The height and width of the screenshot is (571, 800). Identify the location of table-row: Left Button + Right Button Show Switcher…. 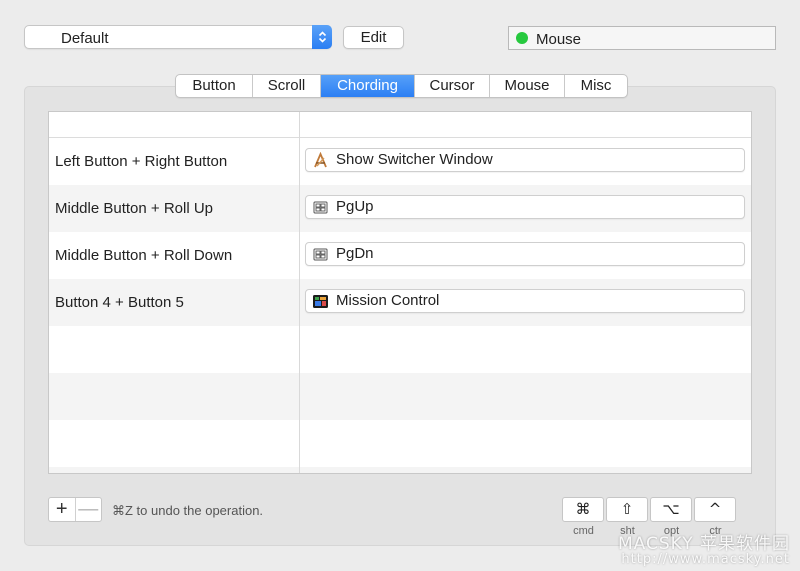
(400, 161).